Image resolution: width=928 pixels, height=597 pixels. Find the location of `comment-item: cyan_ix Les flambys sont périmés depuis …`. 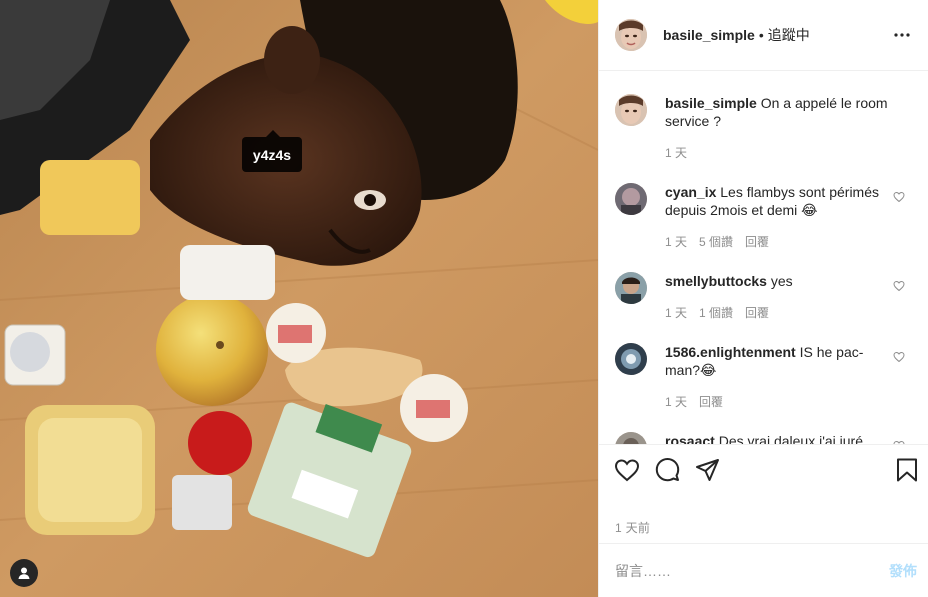

comment-item: cyan_ix Les flambys sont périmés depuis … is located at coordinates (764, 216).